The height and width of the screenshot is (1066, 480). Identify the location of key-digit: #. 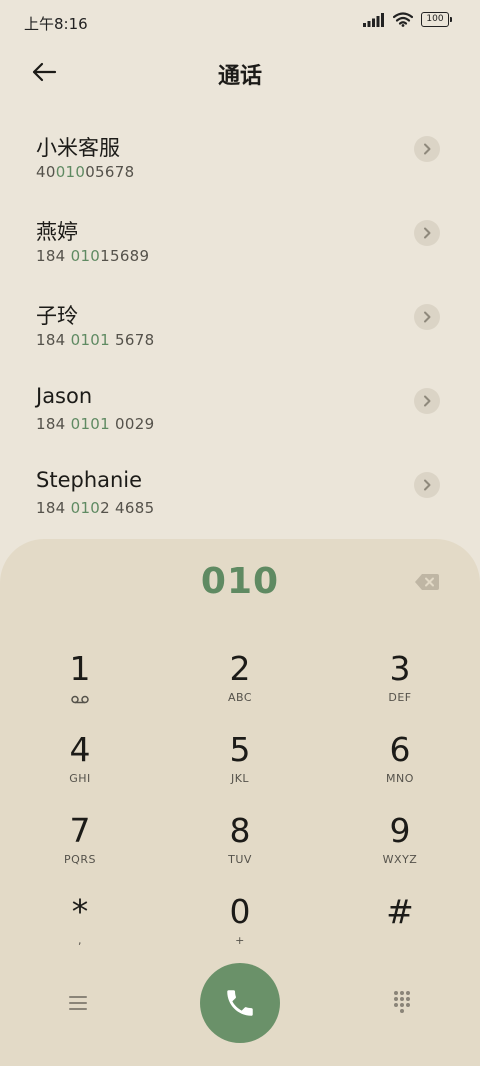
(400, 911).